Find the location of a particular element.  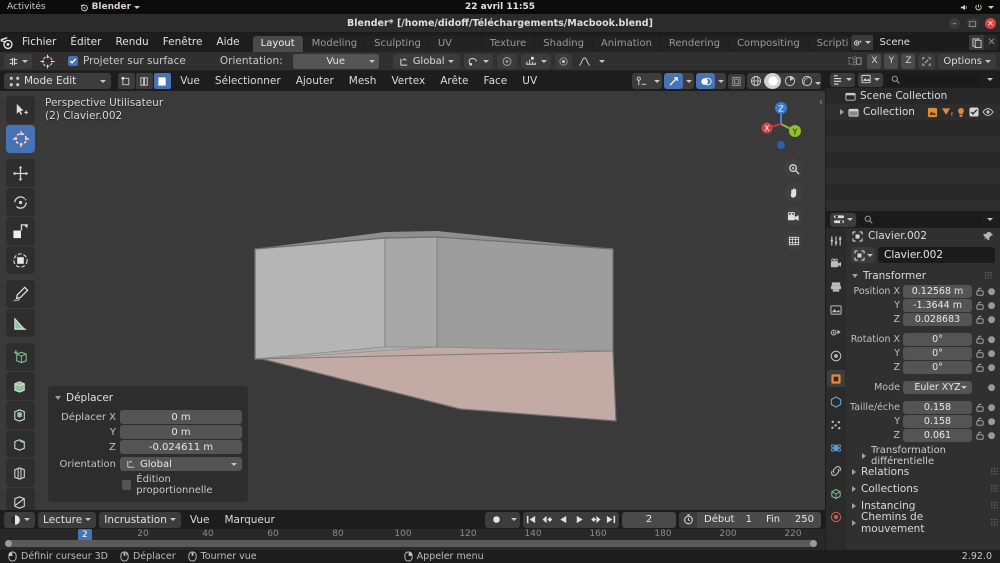

extrude-tool-button is located at coordinates (20, 386).